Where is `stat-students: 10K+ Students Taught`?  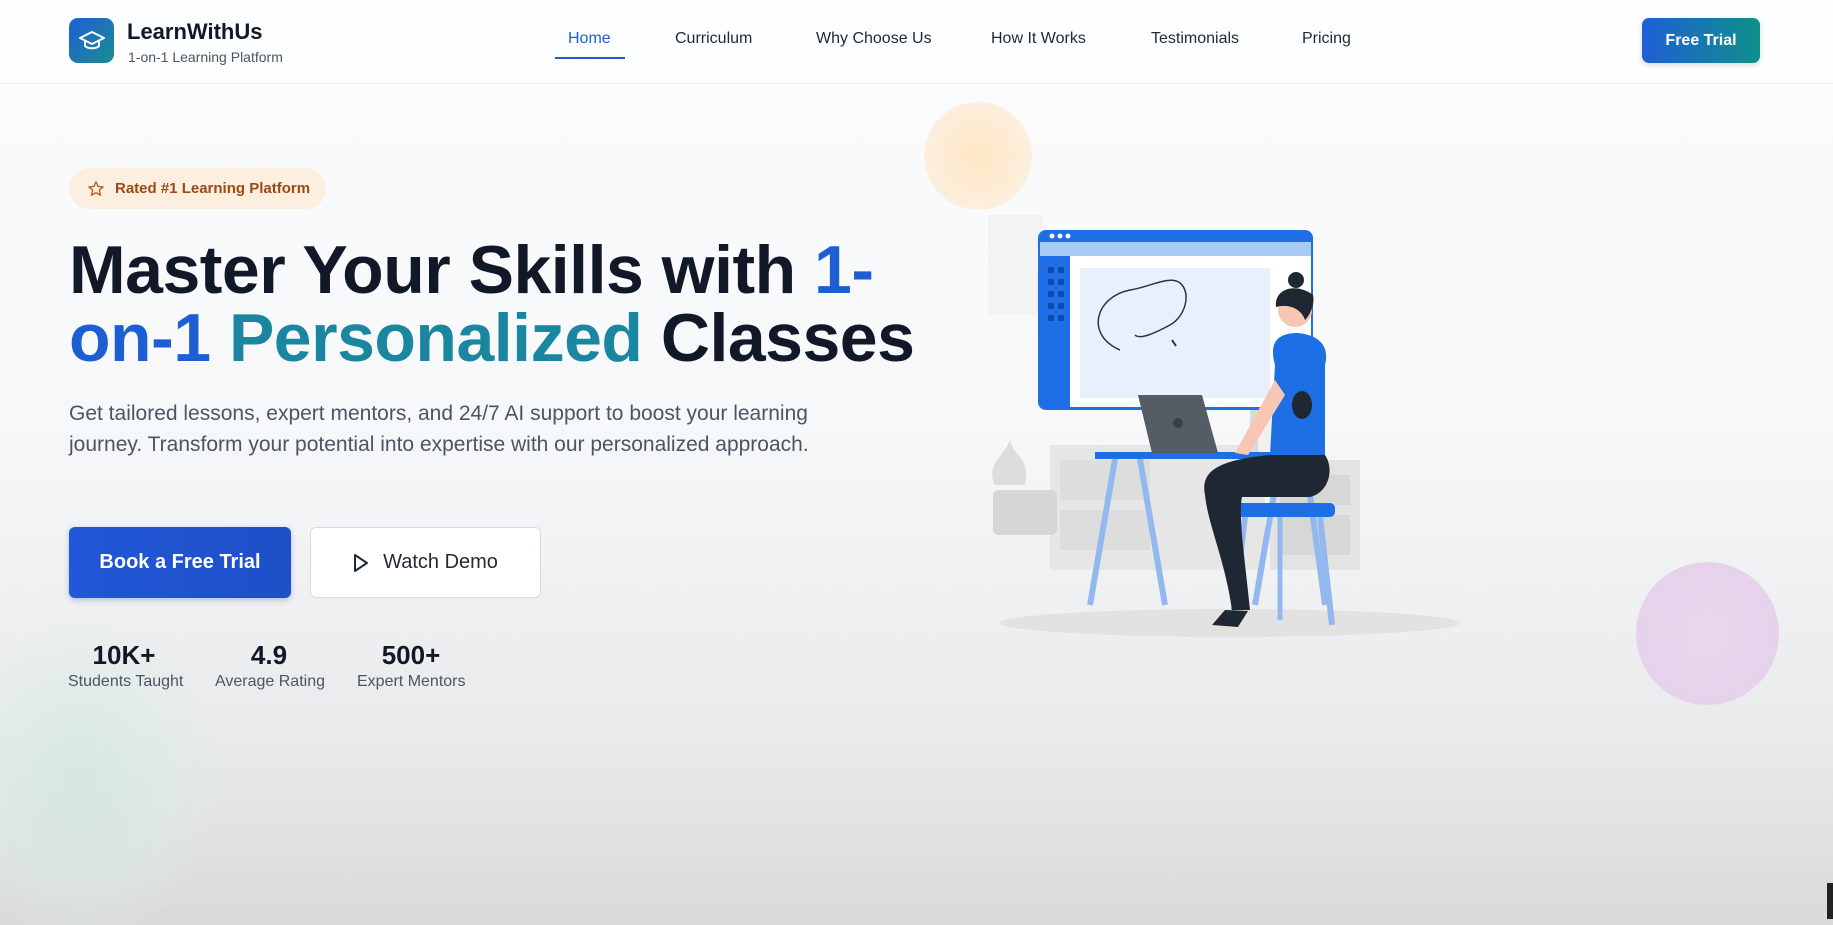 stat-students: 10K+ Students Taught is located at coordinates (126, 665).